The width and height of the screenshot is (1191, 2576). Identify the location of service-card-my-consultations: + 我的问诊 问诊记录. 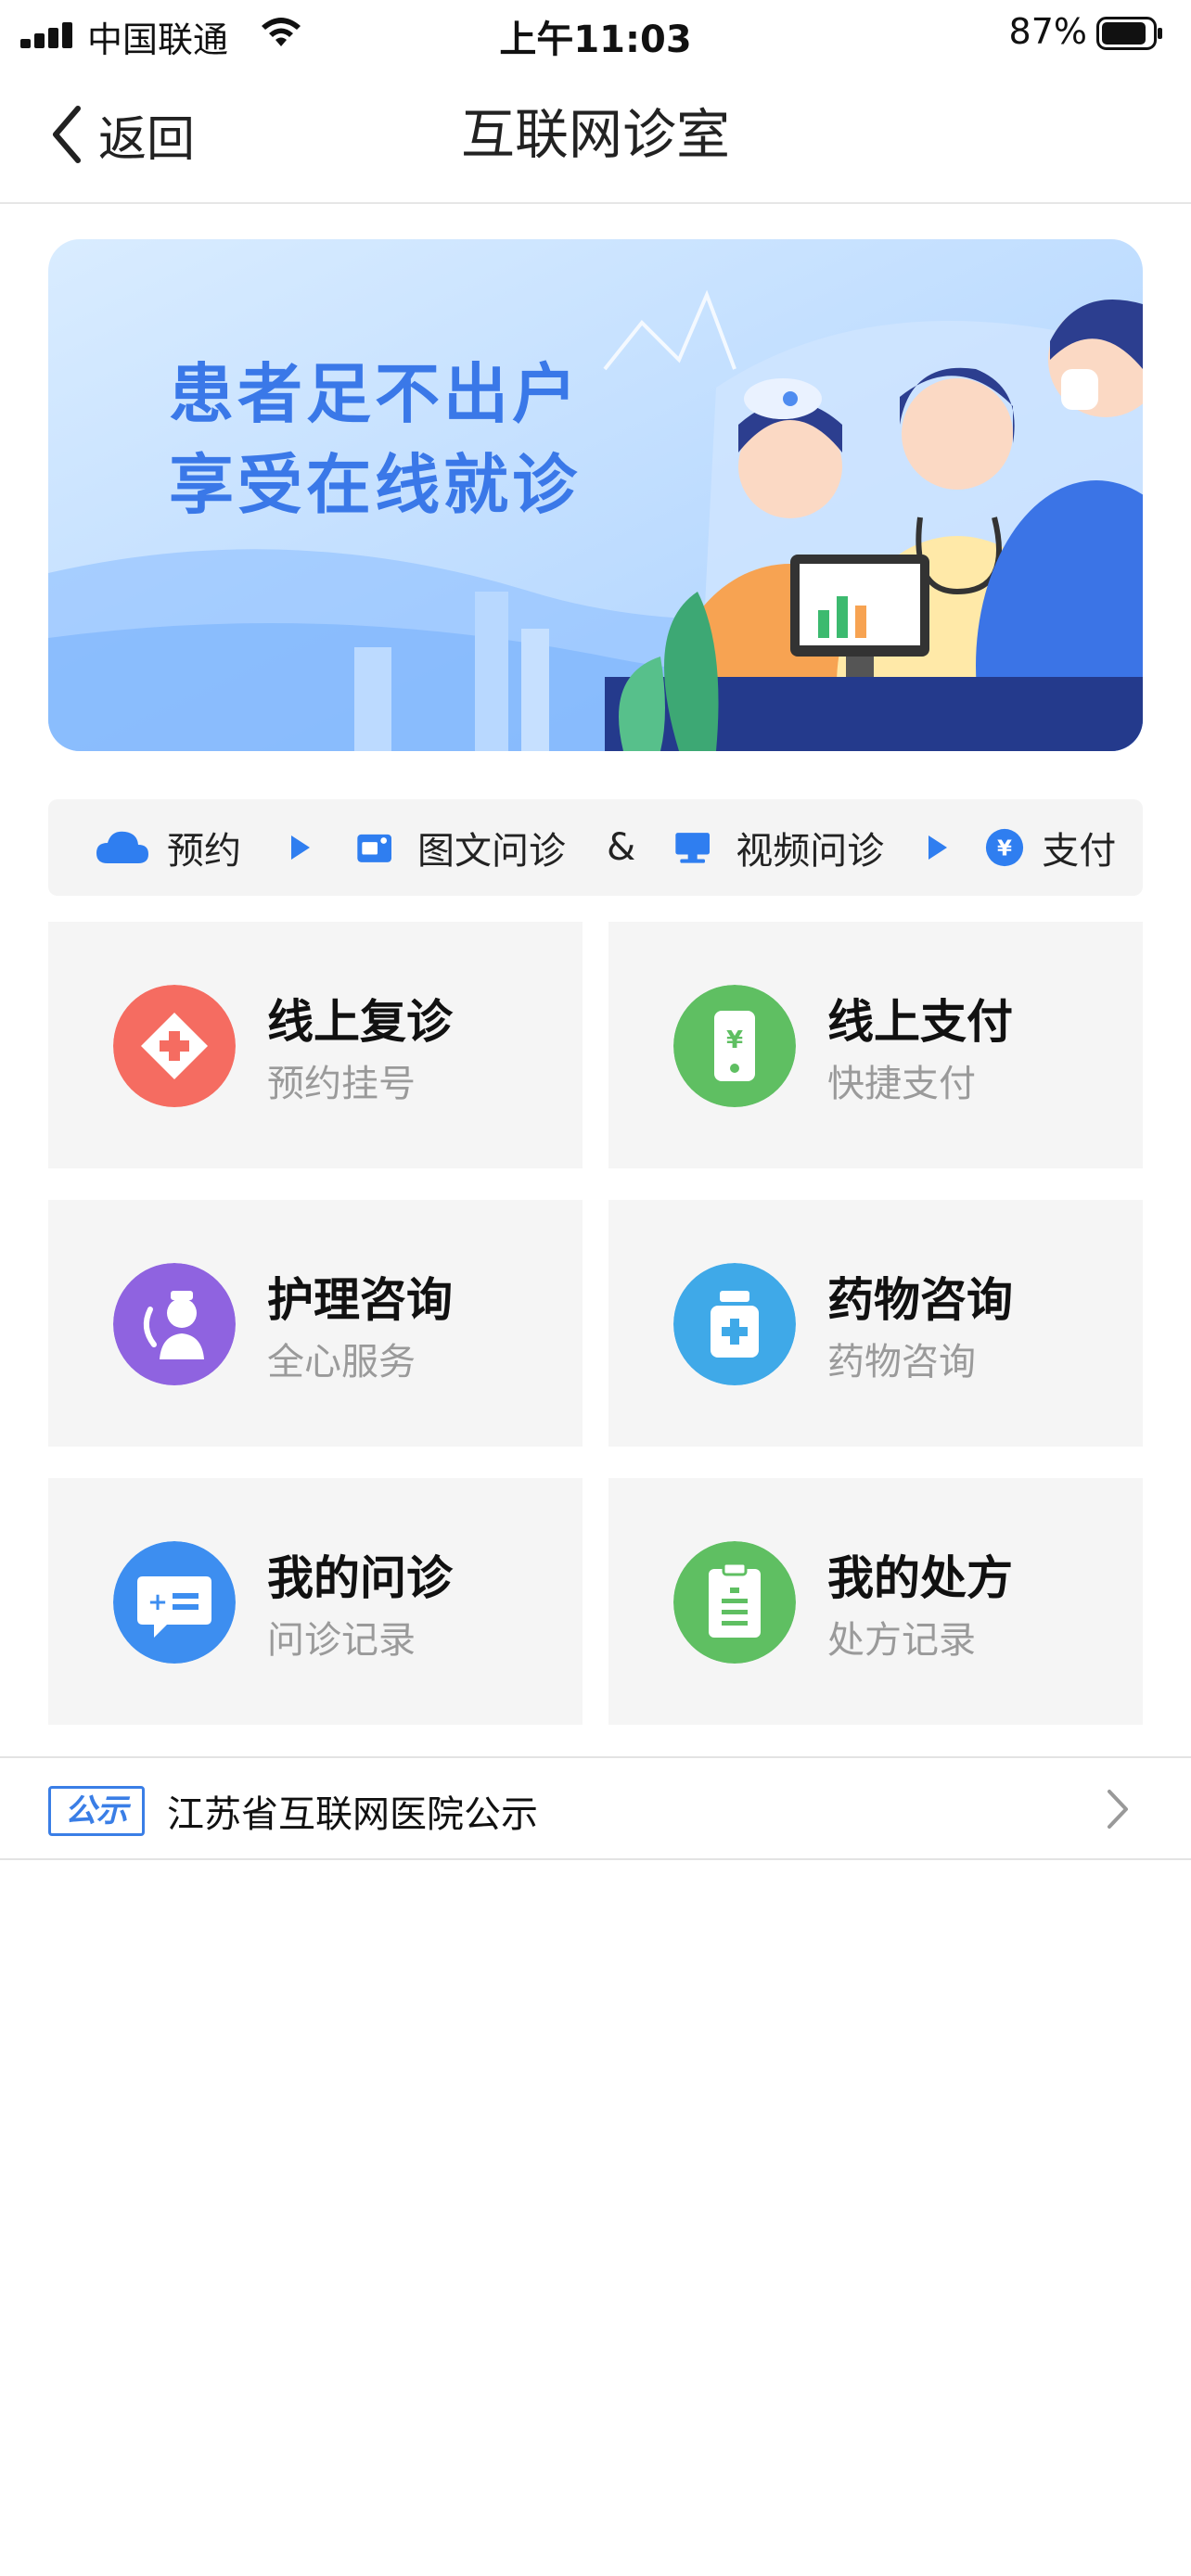
(315, 1601).